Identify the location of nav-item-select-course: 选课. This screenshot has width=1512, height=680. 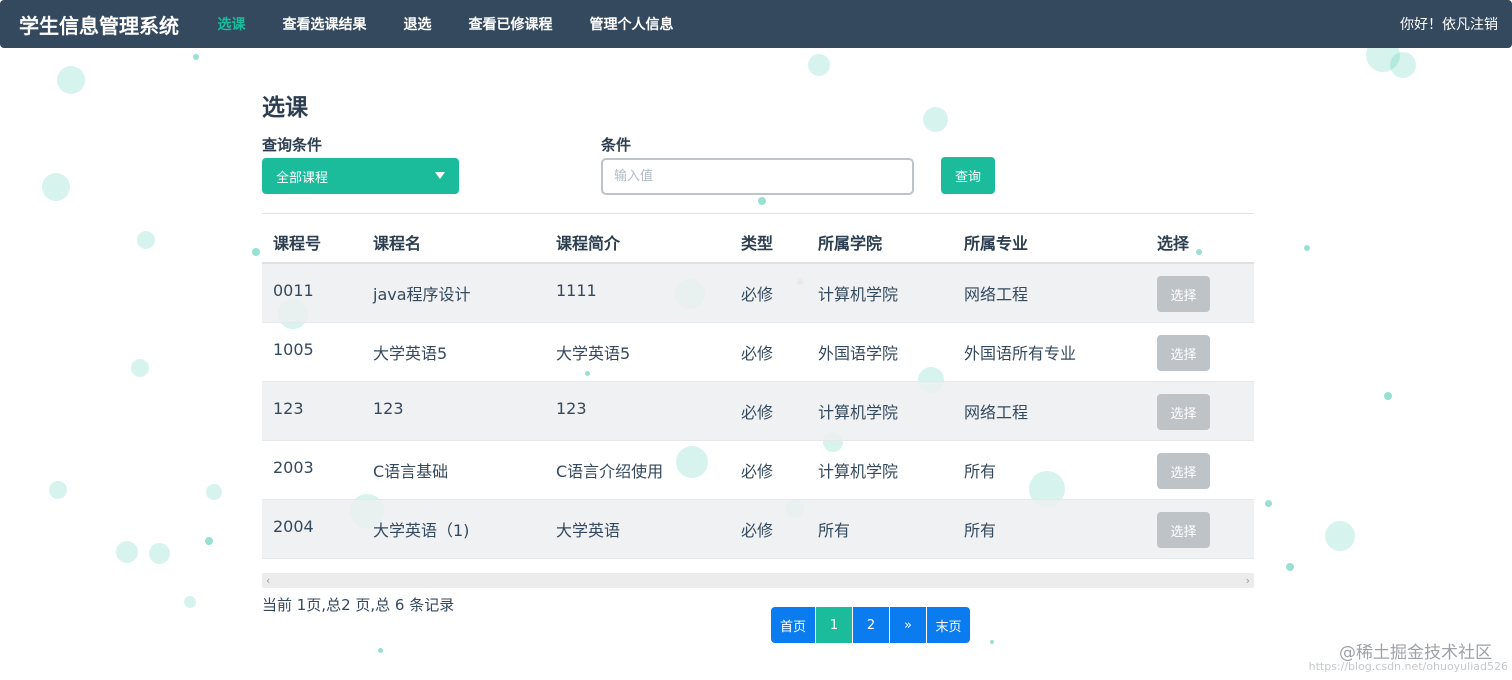
(231, 24).